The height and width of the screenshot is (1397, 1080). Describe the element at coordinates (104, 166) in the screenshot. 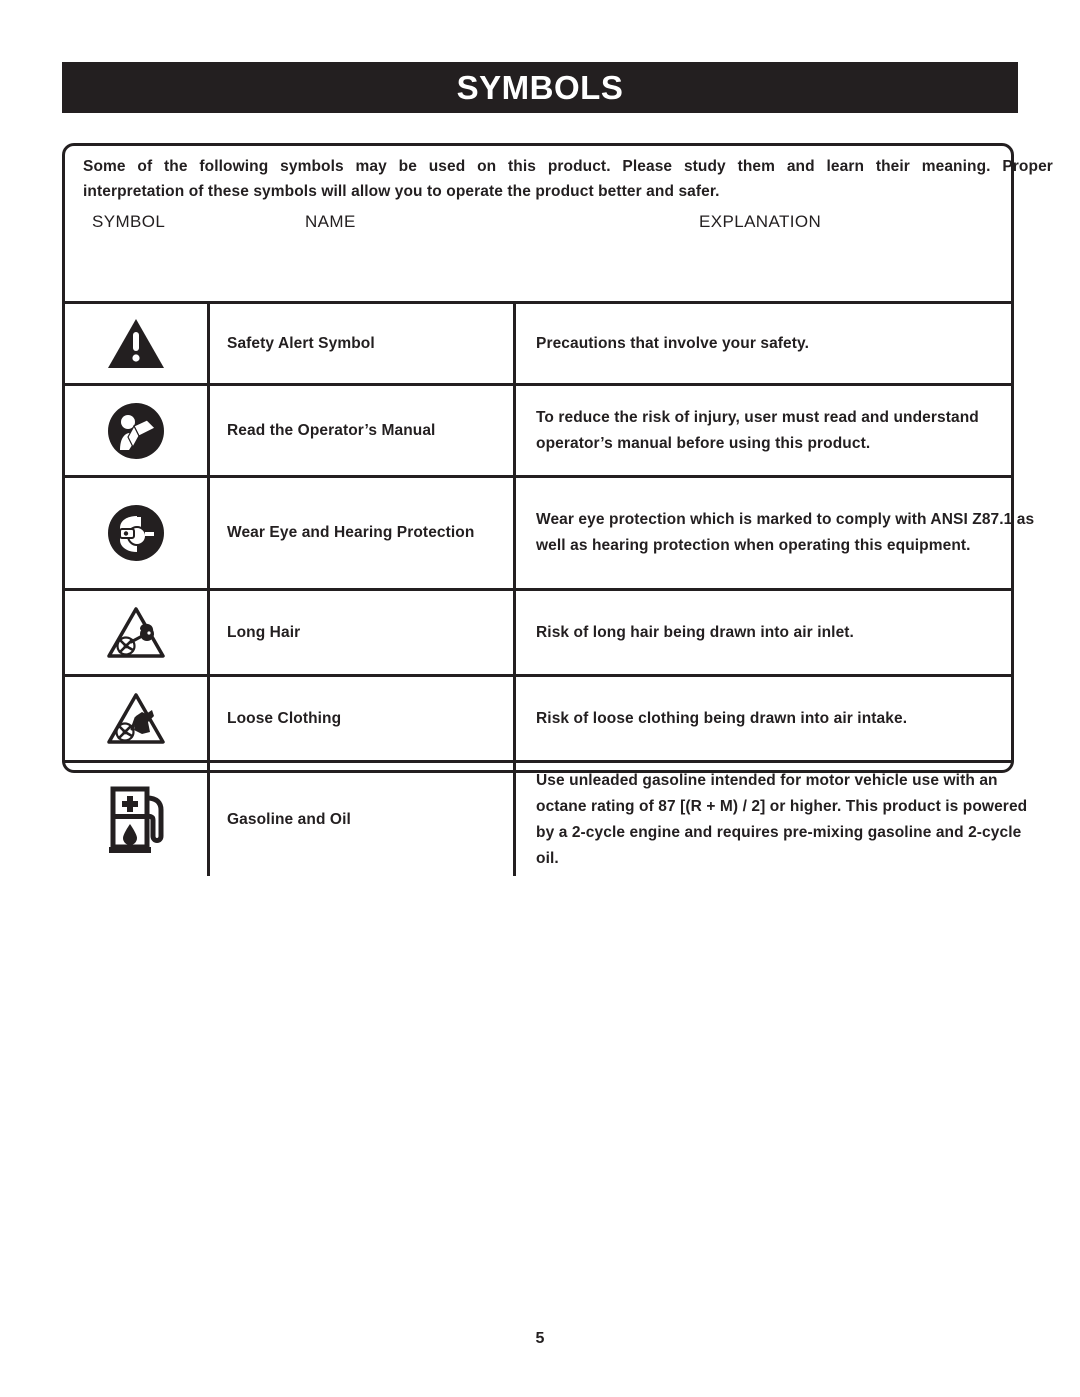

I see `intro-word: Some` at that location.